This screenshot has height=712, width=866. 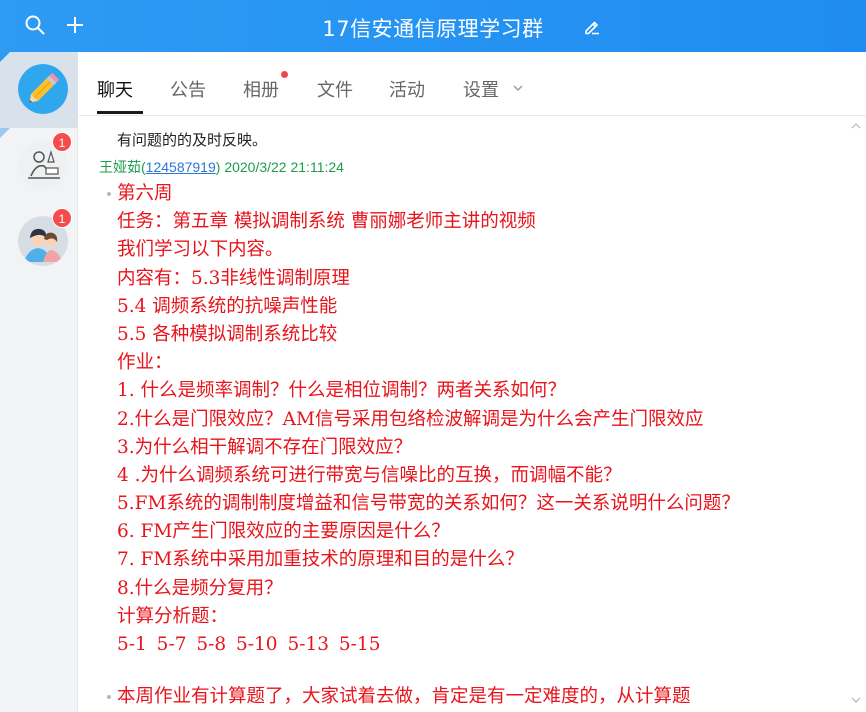 I want to click on message-line: 3.为什么相干解调不存在门限效应？, so click(x=265, y=447).